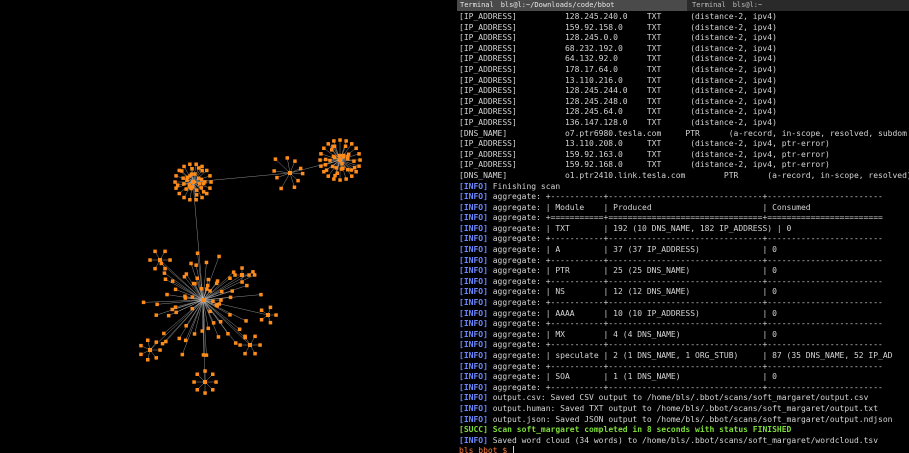  I want to click on terminal-tab-inactive: Terminal bls@l:~, so click(799, 5).